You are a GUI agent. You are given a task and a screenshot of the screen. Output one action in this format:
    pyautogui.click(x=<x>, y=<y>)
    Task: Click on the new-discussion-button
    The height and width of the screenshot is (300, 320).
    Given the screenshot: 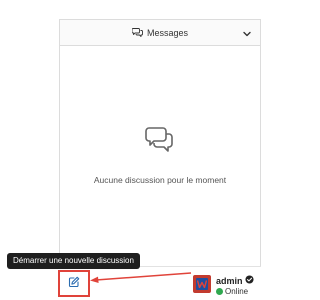 What is the action you would take?
    pyautogui.click(x=74, y=283)
    